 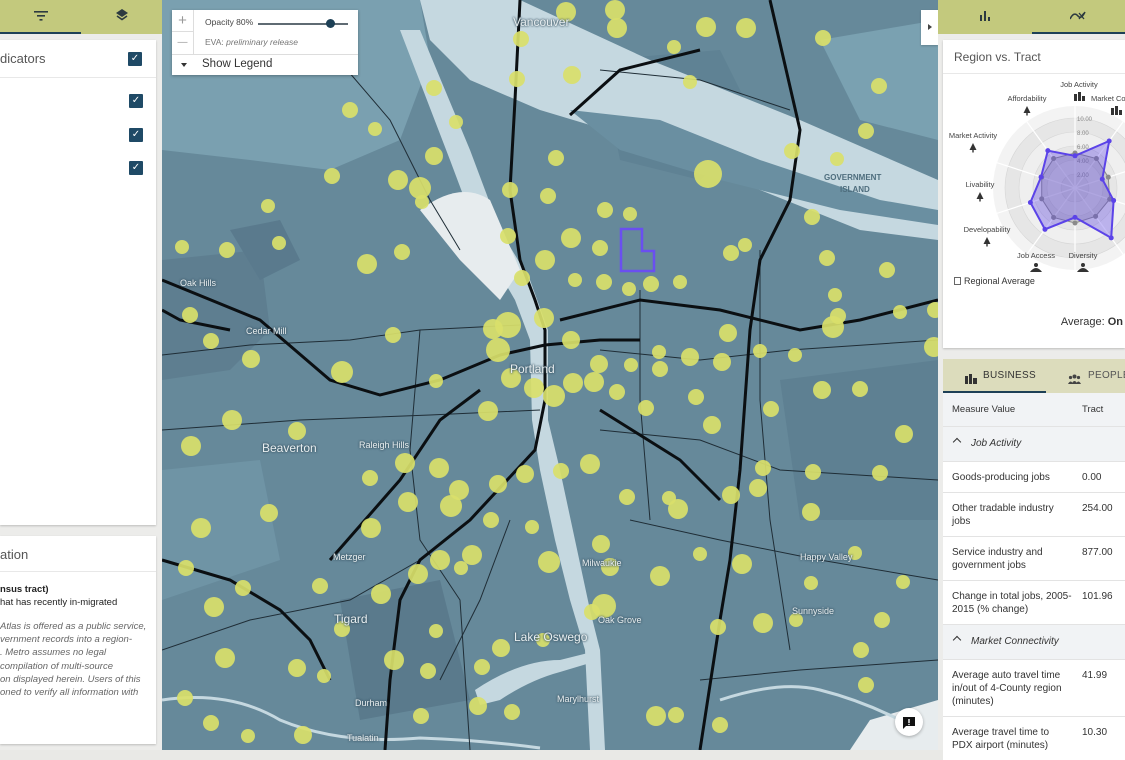 I want to click on table-section-header: Market Connectivity, so click(x=1034, y=641).